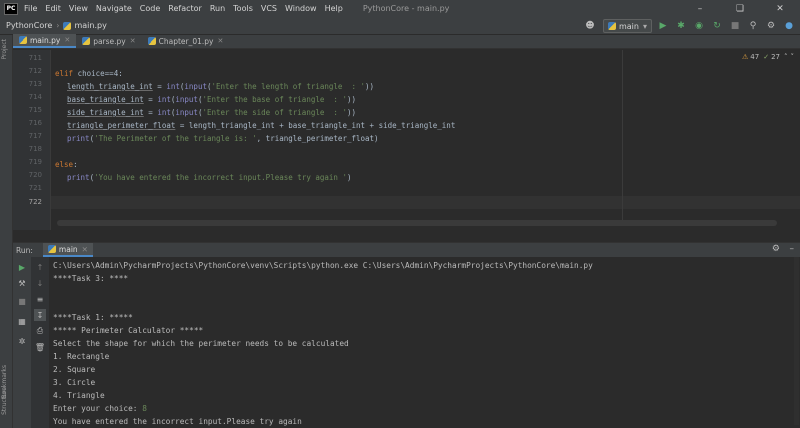 The image size is (800, 428). I want to click on run-toolbar-secondary: ↑ ↓ ≡ ↧ ⎙ 🗑, so click(40, 342).